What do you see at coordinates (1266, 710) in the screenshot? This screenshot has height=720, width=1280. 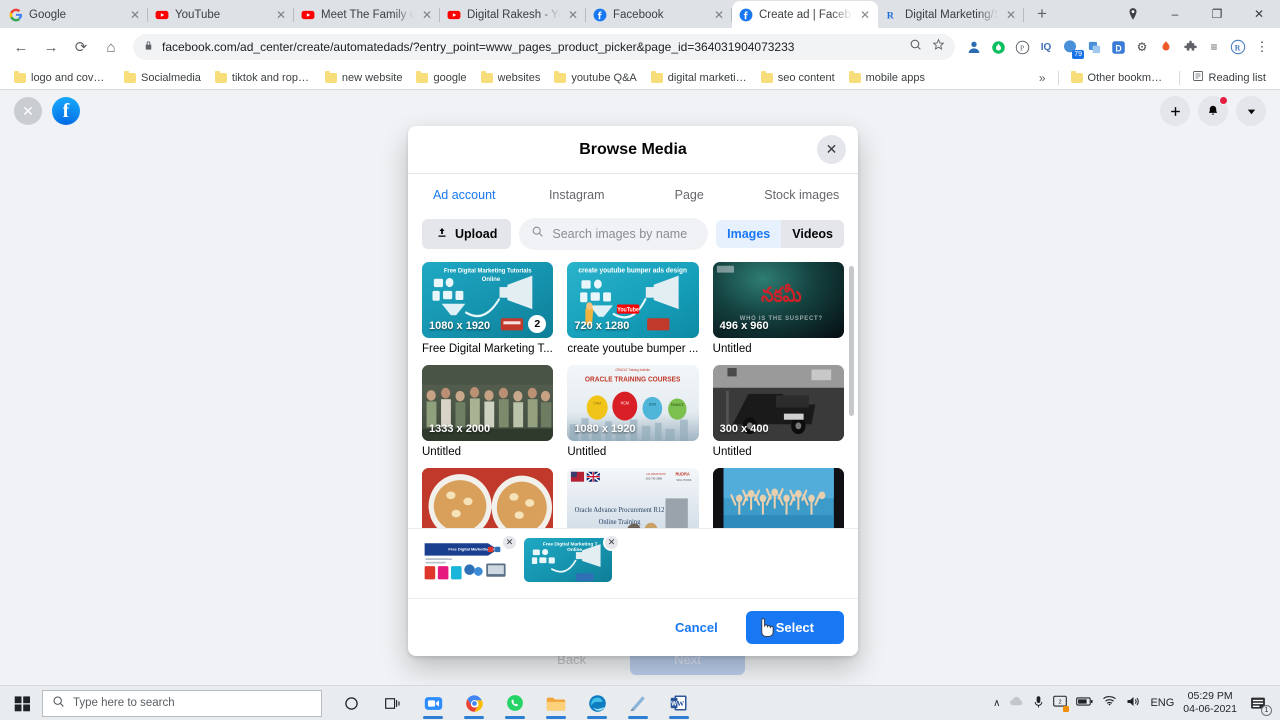 I see `action-center-badge: 1` at bounding box center [1266, 710].